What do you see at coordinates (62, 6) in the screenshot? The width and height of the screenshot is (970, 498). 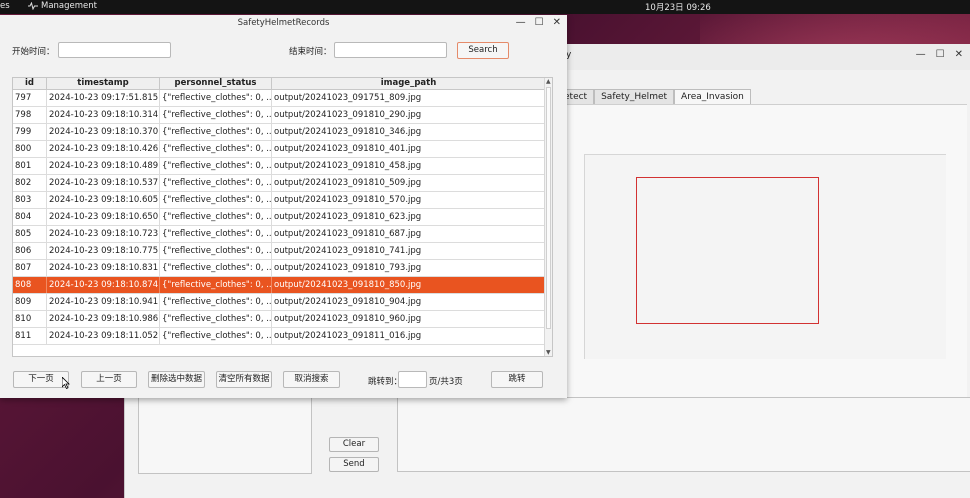 I see `app-menu: Management` at bounding box center [62, 6].